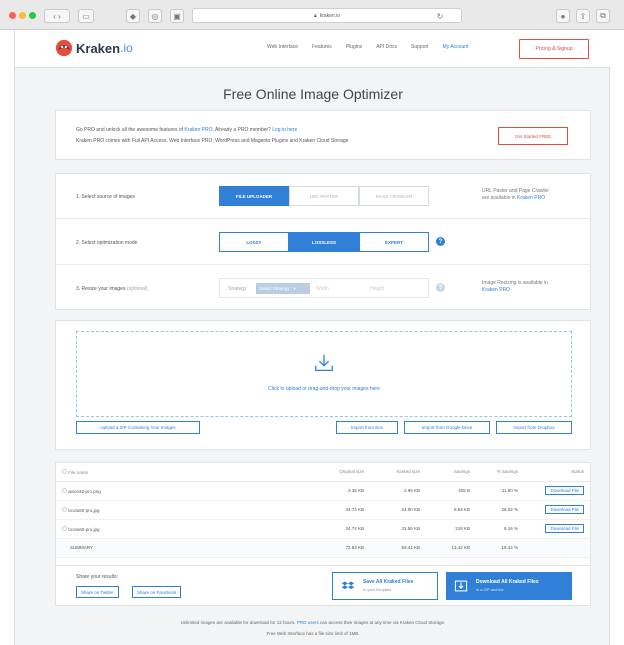  What do you see at coordinates (451, 510) in the screenshot?
I see `savings-cell: 9.84 KB` at bounding box center [451, 510].